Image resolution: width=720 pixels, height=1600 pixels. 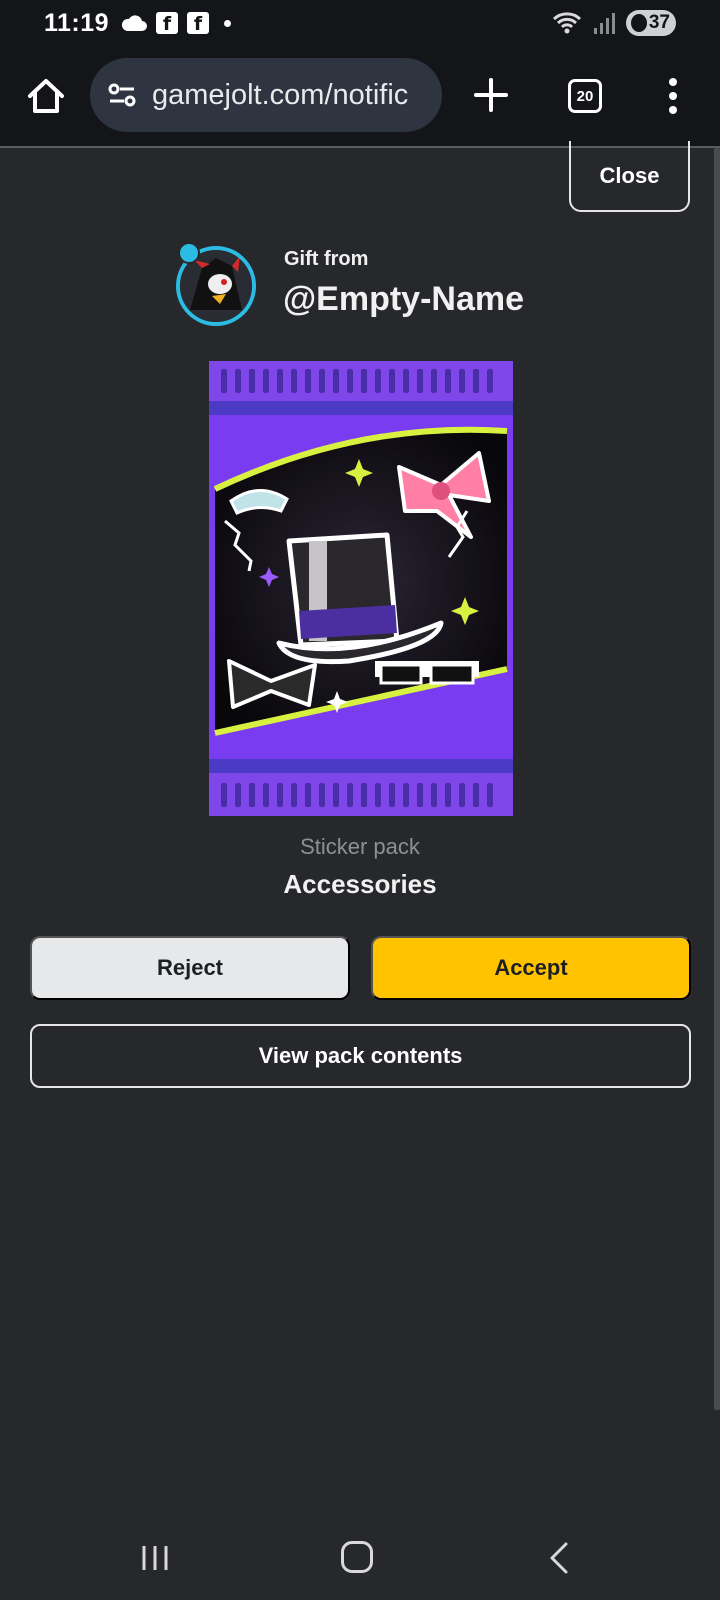 I want to click on close-button: Close, so click(x=629, y=176).